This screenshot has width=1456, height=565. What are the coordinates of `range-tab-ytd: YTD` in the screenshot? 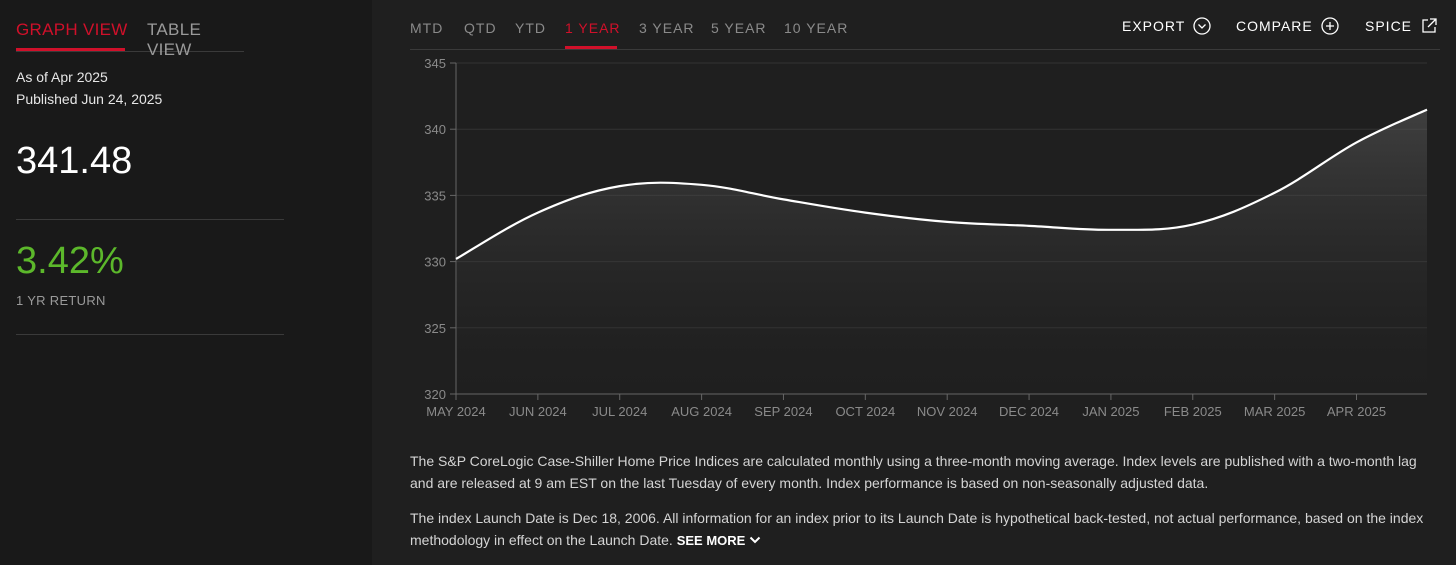 It's located at (530, 28).